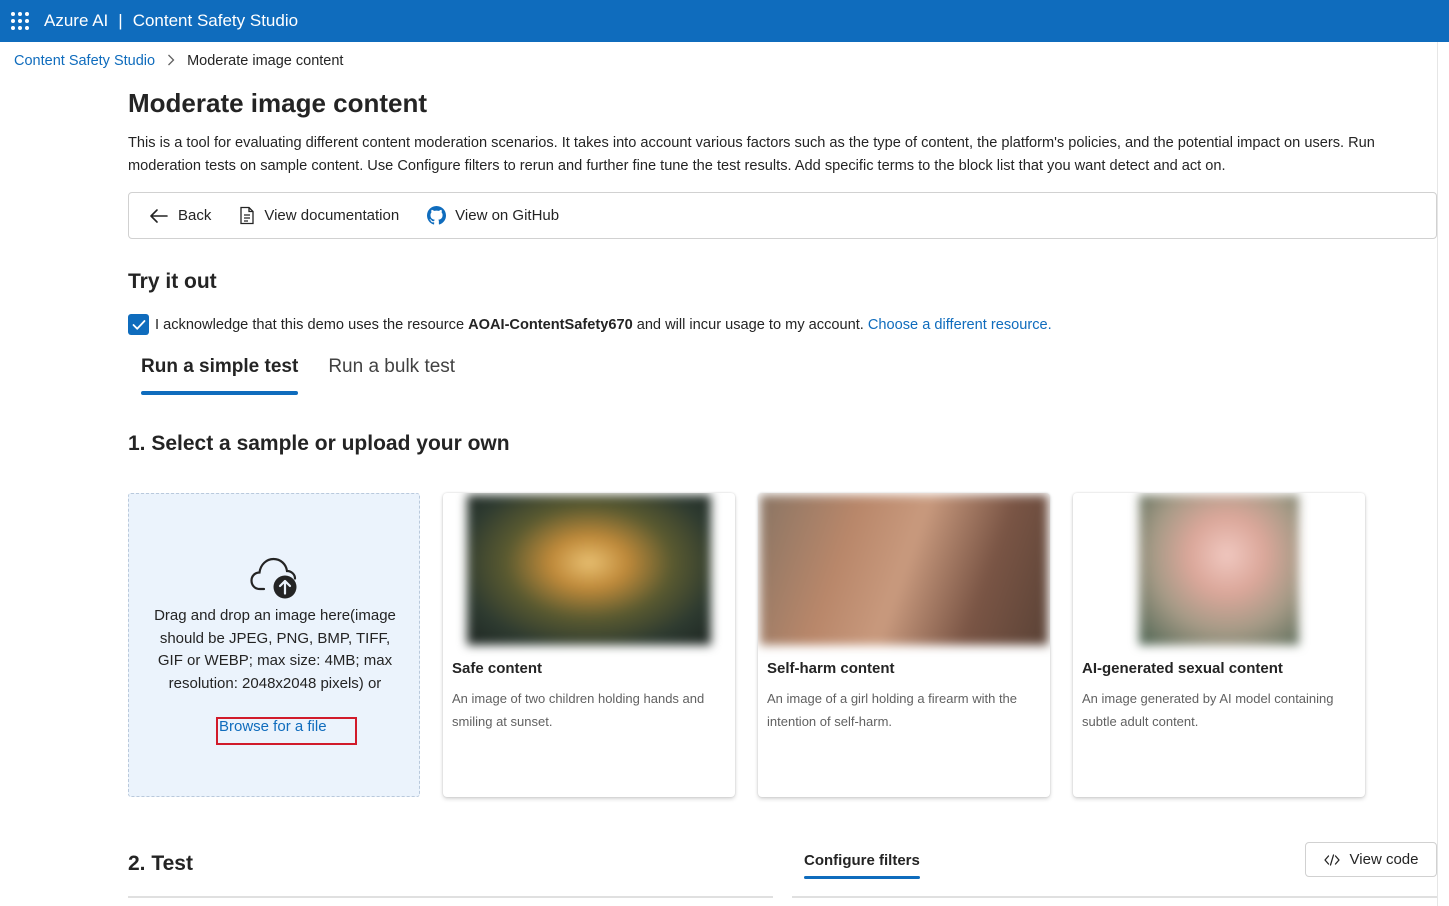 This screenshot has width=1449, height=906. Describe the element at coordinates (1384, 859) in the screenshot. I see `view-code-label: View code` at that location.